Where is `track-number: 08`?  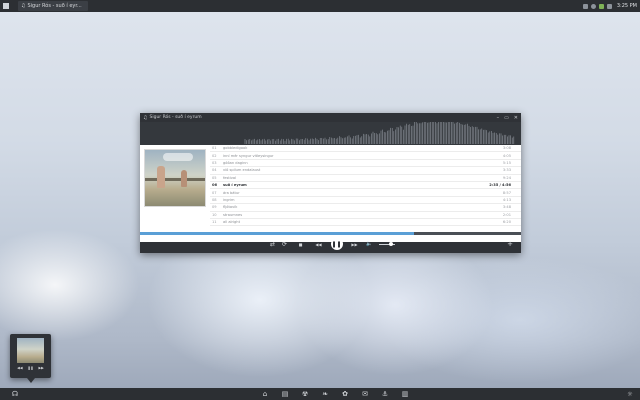
track-number: 08 is located at coordinates (214, 199).